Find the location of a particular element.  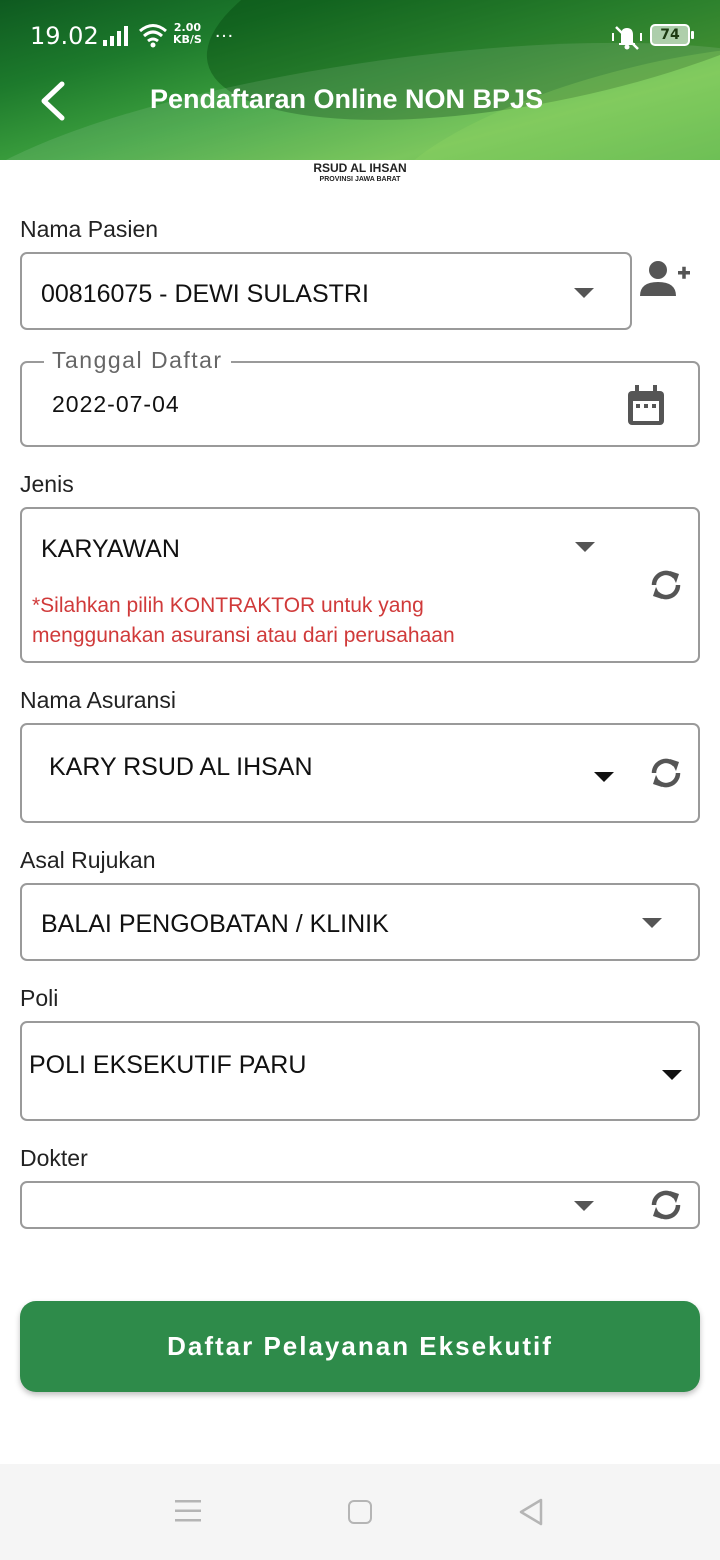

nama-asuransi-dropdown: KARY RSUD AL IHSAN is located at coordinates (360, 773).